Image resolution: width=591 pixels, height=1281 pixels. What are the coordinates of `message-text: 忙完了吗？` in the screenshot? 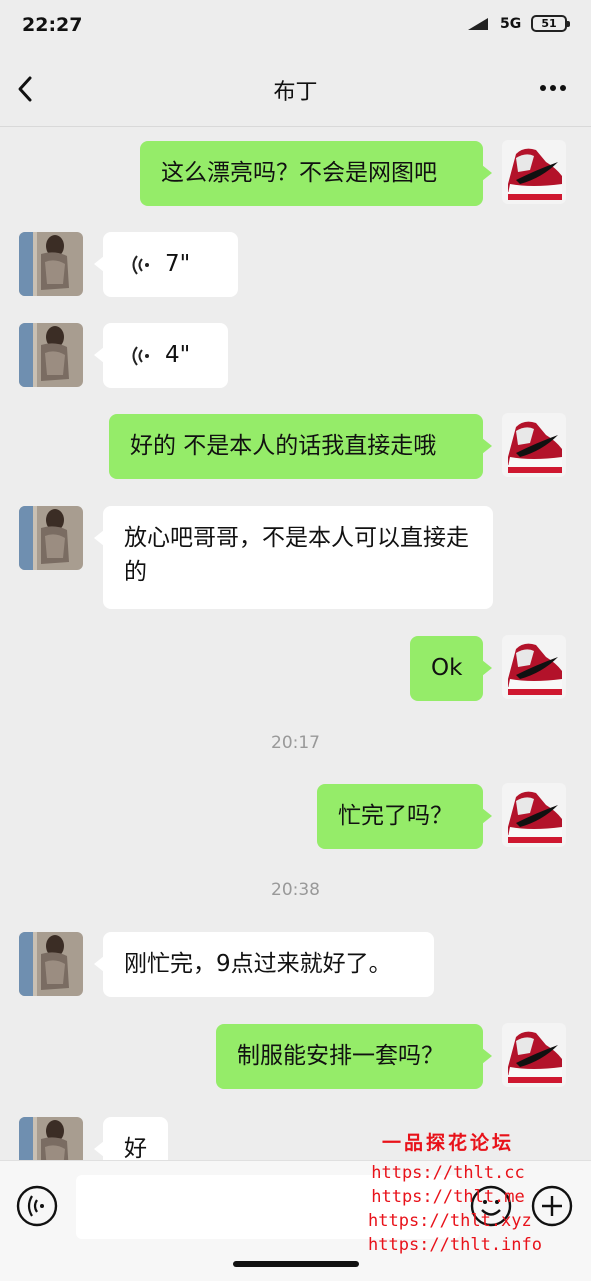 It's located at (395, 816).